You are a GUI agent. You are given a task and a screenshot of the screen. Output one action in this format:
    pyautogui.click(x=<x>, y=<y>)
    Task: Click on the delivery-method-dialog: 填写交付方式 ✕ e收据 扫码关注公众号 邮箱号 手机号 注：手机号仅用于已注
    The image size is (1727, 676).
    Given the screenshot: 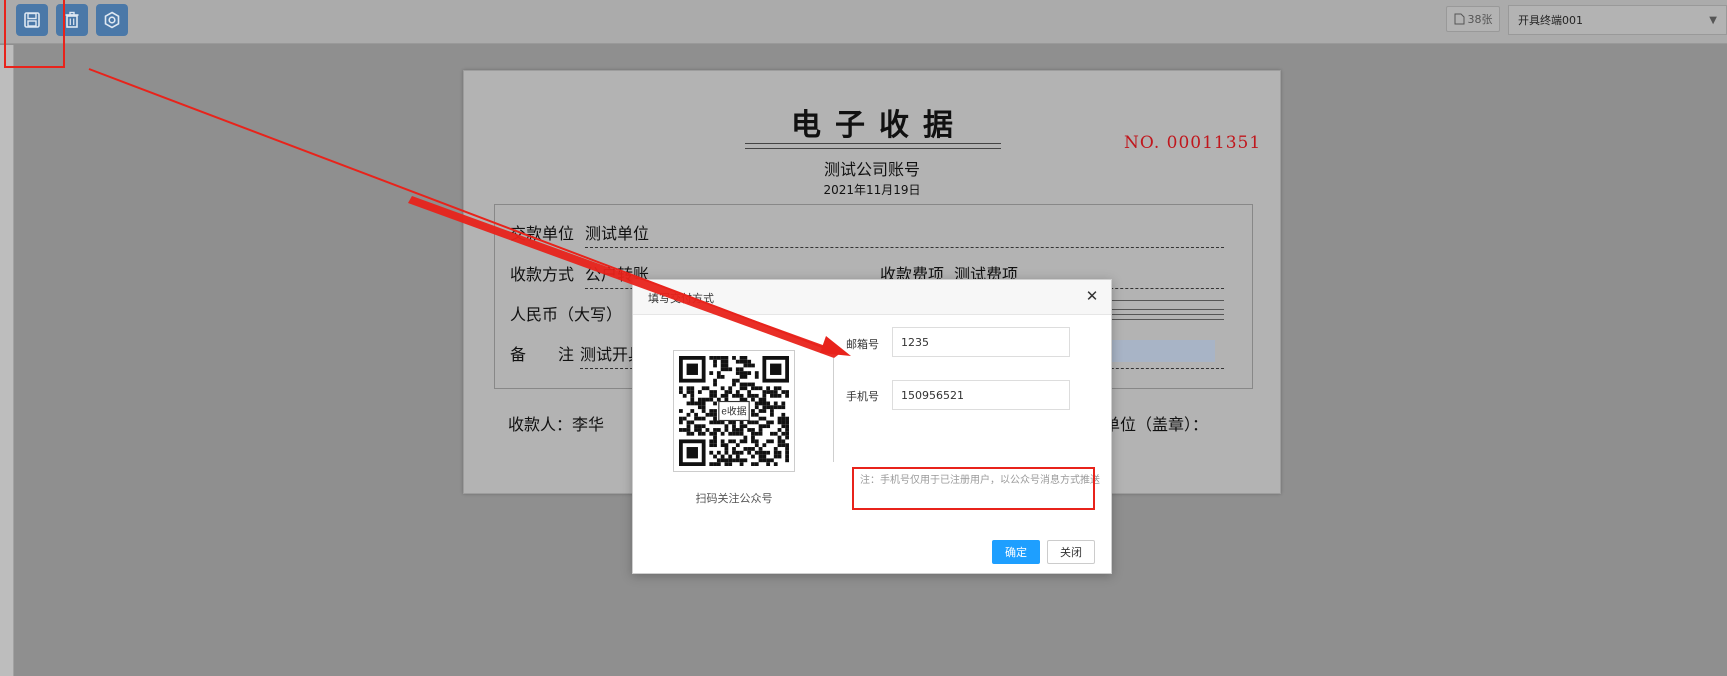 What is the action you would take?
    pyautogui.click(x=872, y=426)
    